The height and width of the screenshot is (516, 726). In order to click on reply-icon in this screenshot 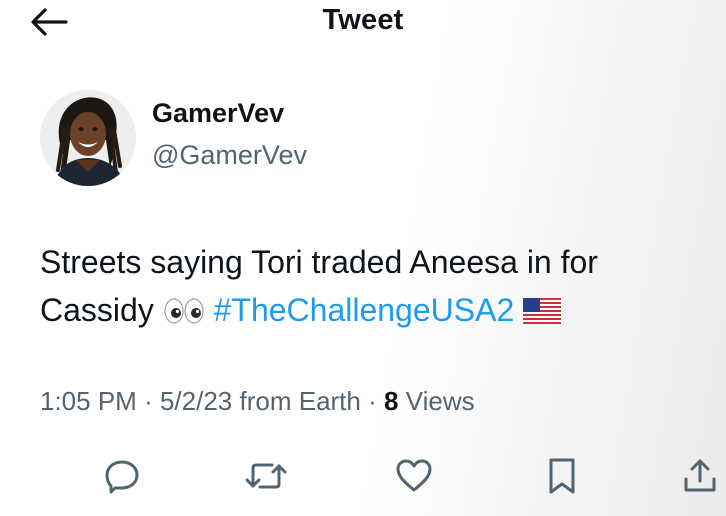, I will do `click(122, 477)`.